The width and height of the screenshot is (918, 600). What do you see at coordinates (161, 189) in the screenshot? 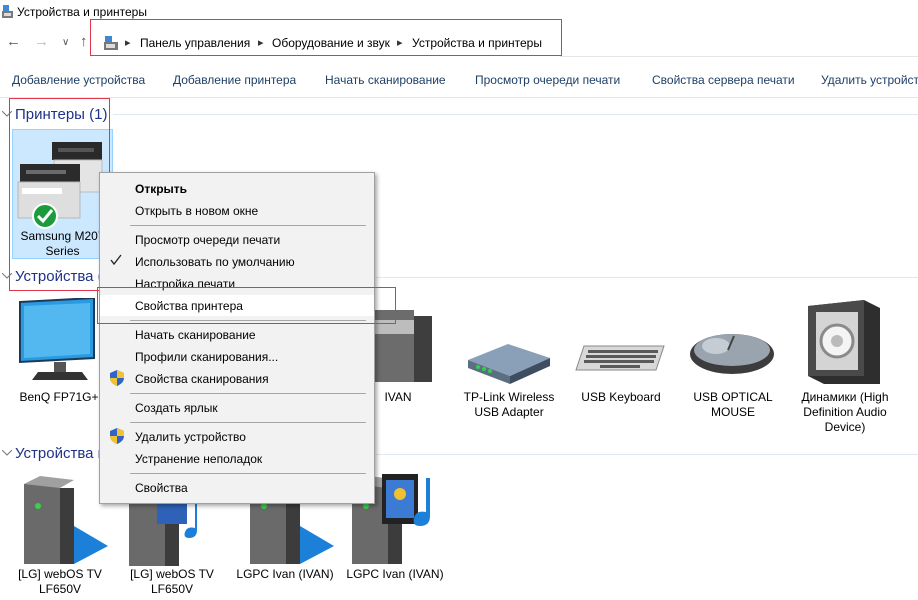
I see `menu-item-label: Открыть` at bounding box center [161, 189].